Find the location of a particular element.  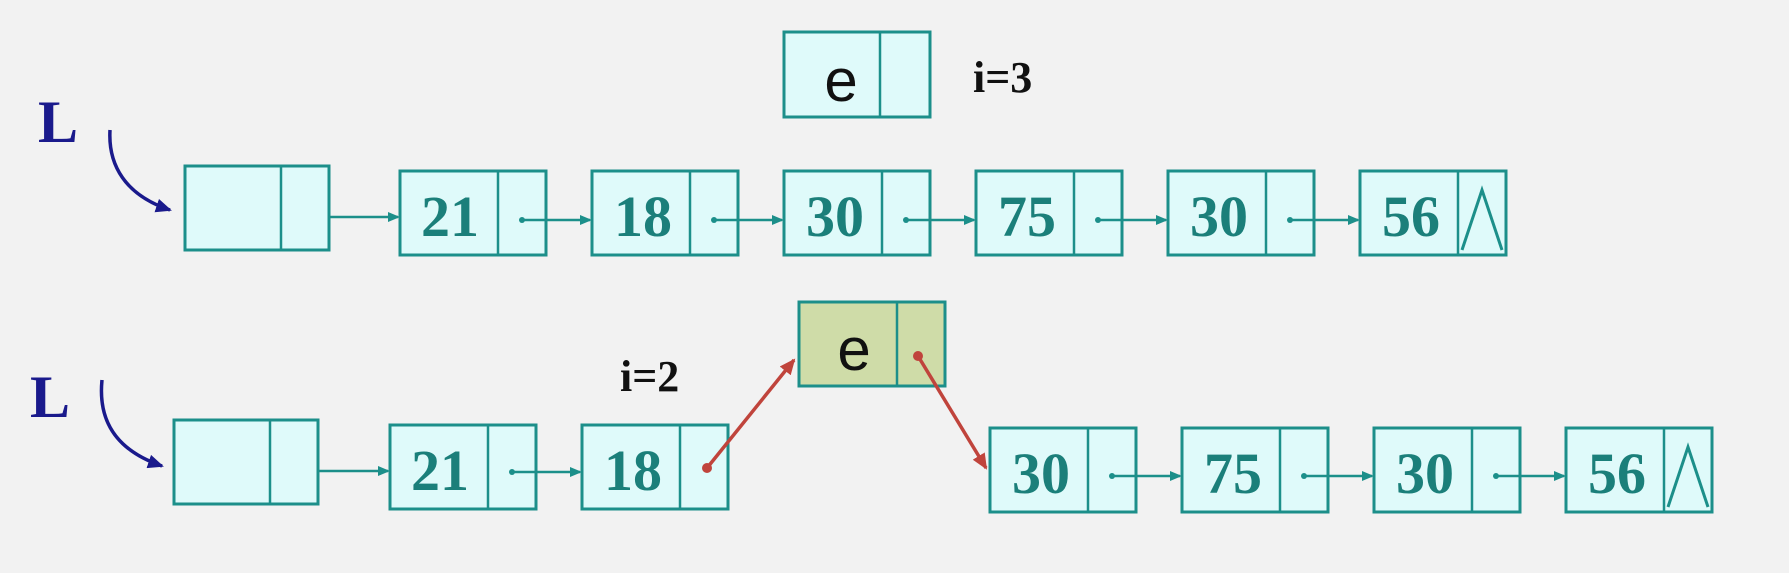

top-head-label: L is located at coordinates (58, 122).